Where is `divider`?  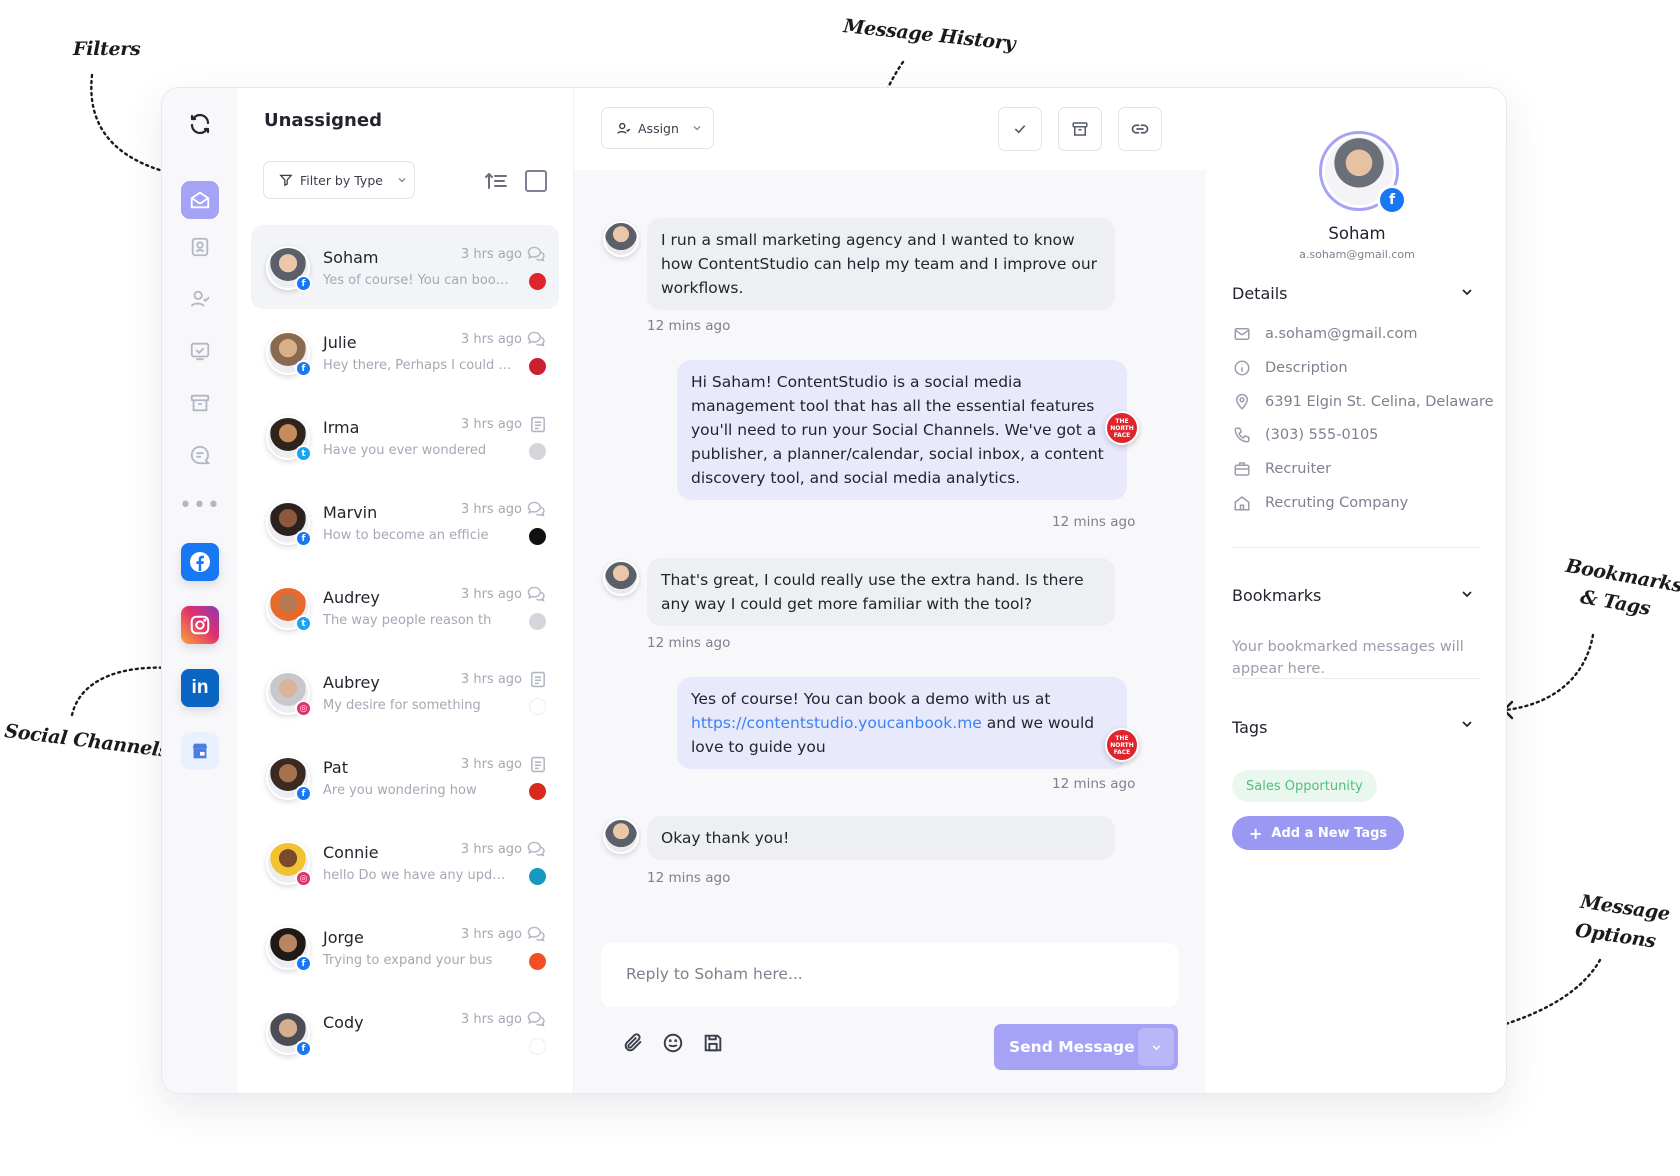
divider is located at coordinates (1356, 547).